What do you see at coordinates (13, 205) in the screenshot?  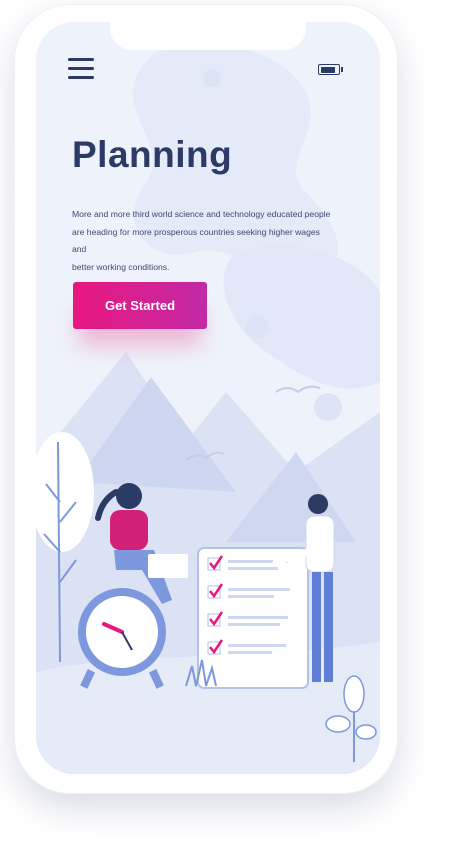 I see `volume-down-button` at bounding box center [13, 205].